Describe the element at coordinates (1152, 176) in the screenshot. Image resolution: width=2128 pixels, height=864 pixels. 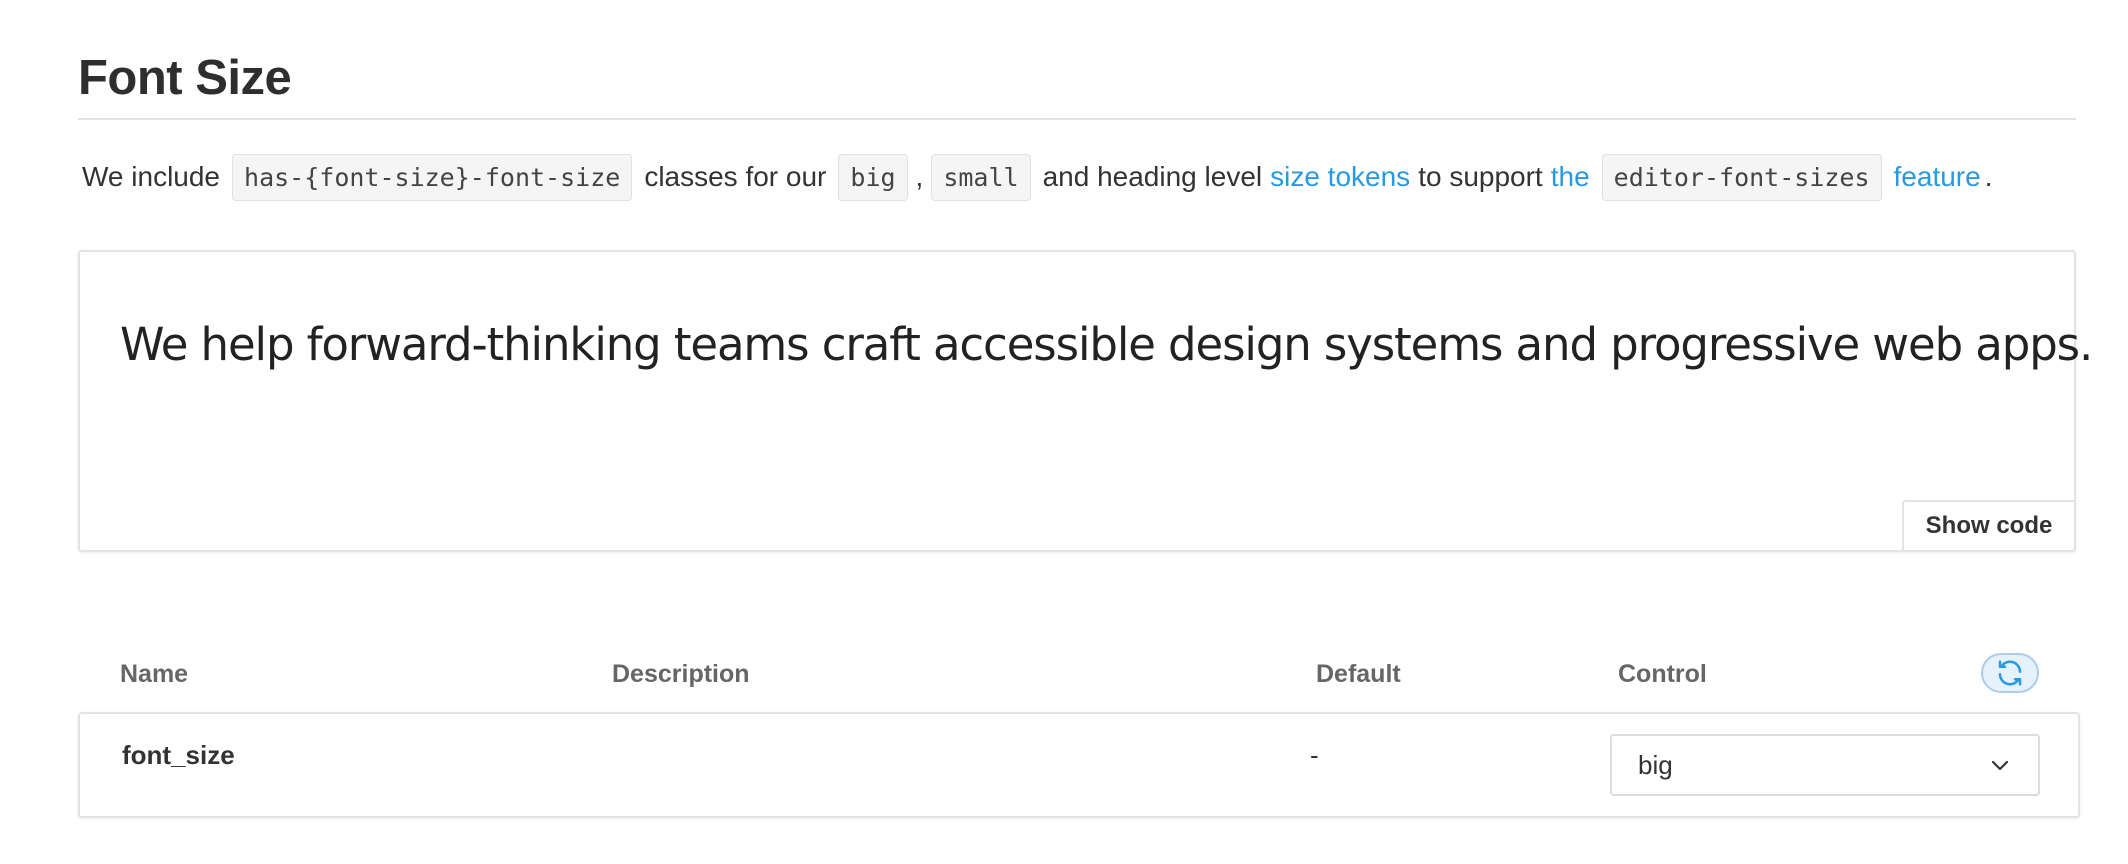
I see `intro-text: and heading level` at that location.